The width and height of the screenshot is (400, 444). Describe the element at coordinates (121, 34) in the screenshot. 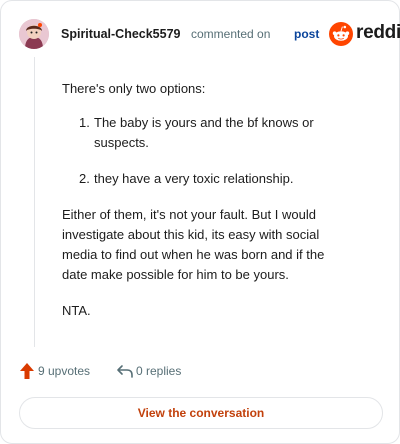

I see `author-name: Spiritual-Check5579` at that location.